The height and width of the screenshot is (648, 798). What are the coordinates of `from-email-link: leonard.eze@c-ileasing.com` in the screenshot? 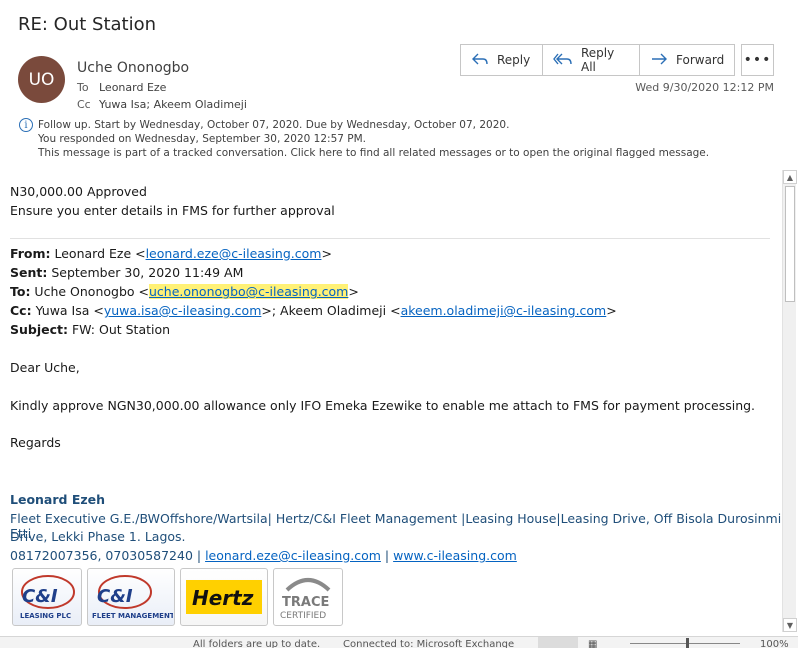 It's located at (234, 253).